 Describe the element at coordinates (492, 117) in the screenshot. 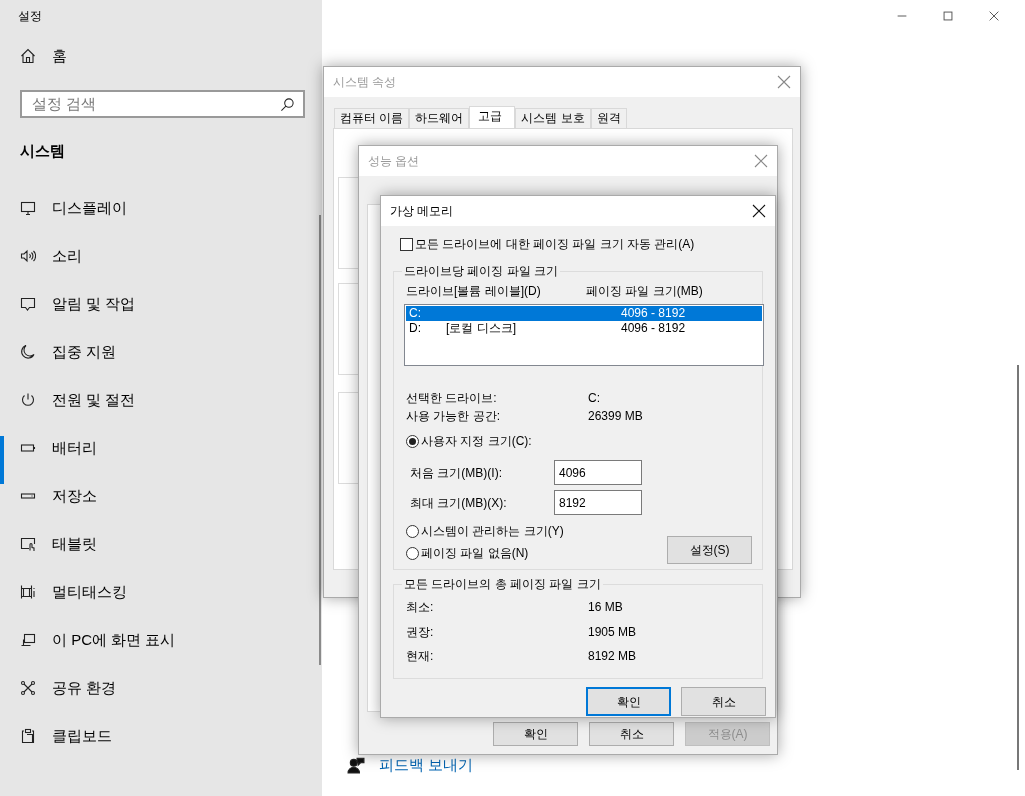

I see `tab: 고급` at that location.